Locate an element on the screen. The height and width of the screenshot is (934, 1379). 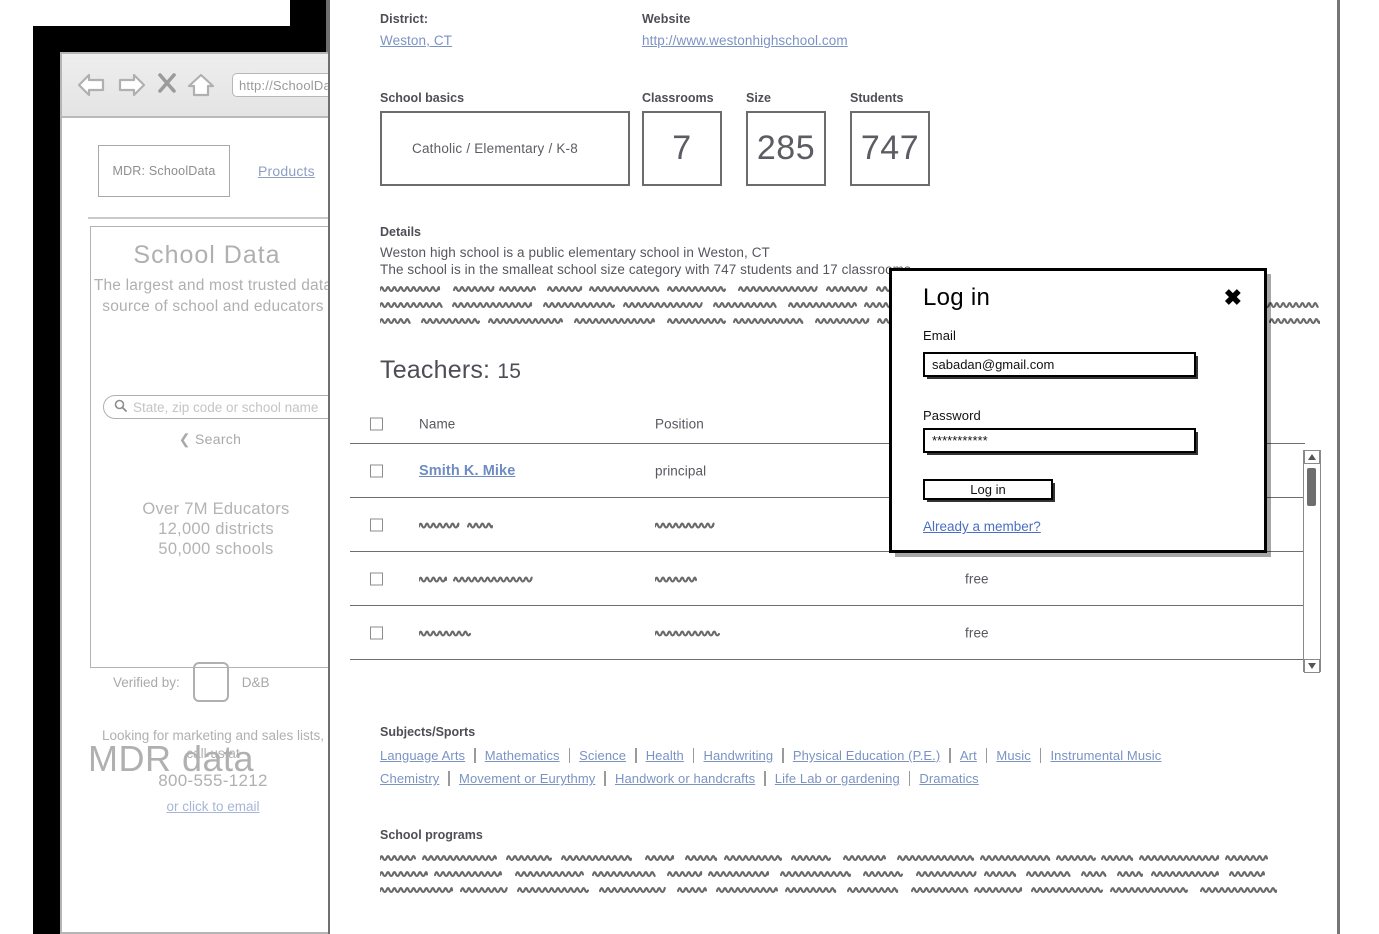
subject-link: Physical Education (P.E.) is located at coordinates (867, 755).